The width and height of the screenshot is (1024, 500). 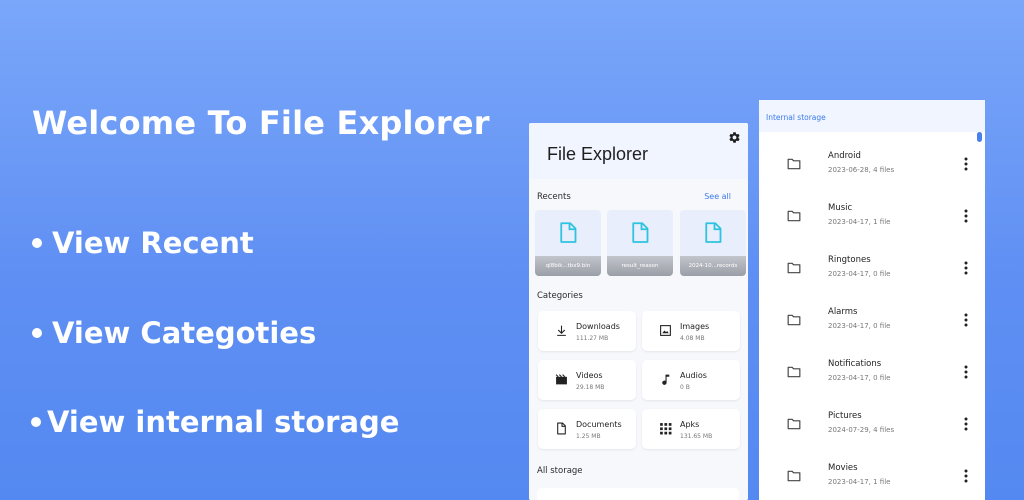 I want to click on folder-meta: 2024-07-29, 4 files, so click(x=861, y=430).